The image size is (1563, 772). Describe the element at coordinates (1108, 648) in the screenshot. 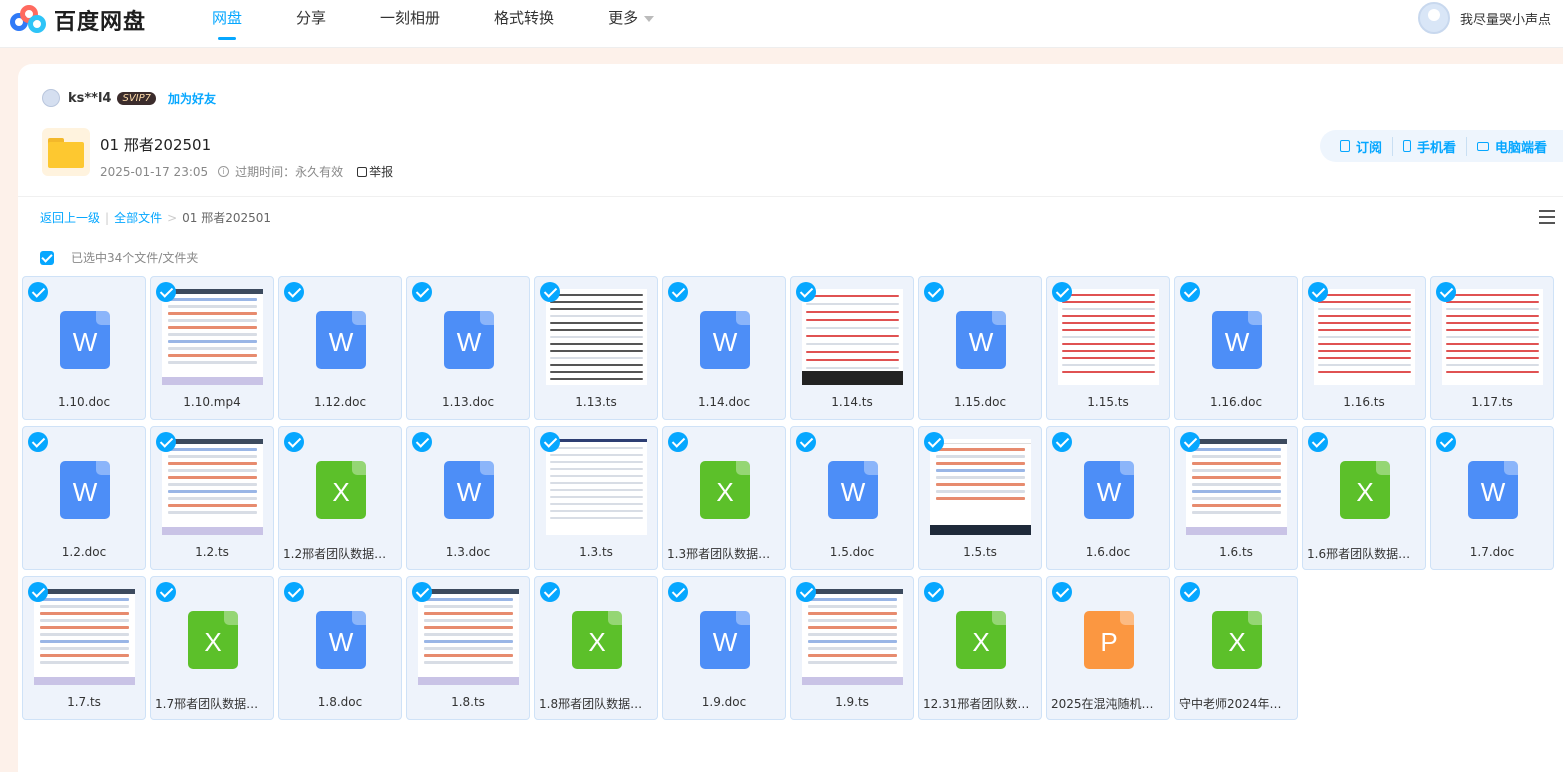

I see `file-tile: P 2025在混沌随机中寻找确定性.pptx` at that location.